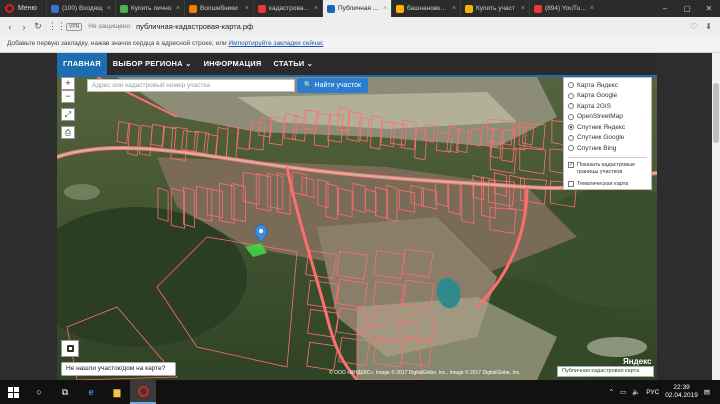  What do you see at coordinates (563, 8) in the screenshot?
I see `browser-tab: (894) YouTube ×` at bounding box center [563, 8].